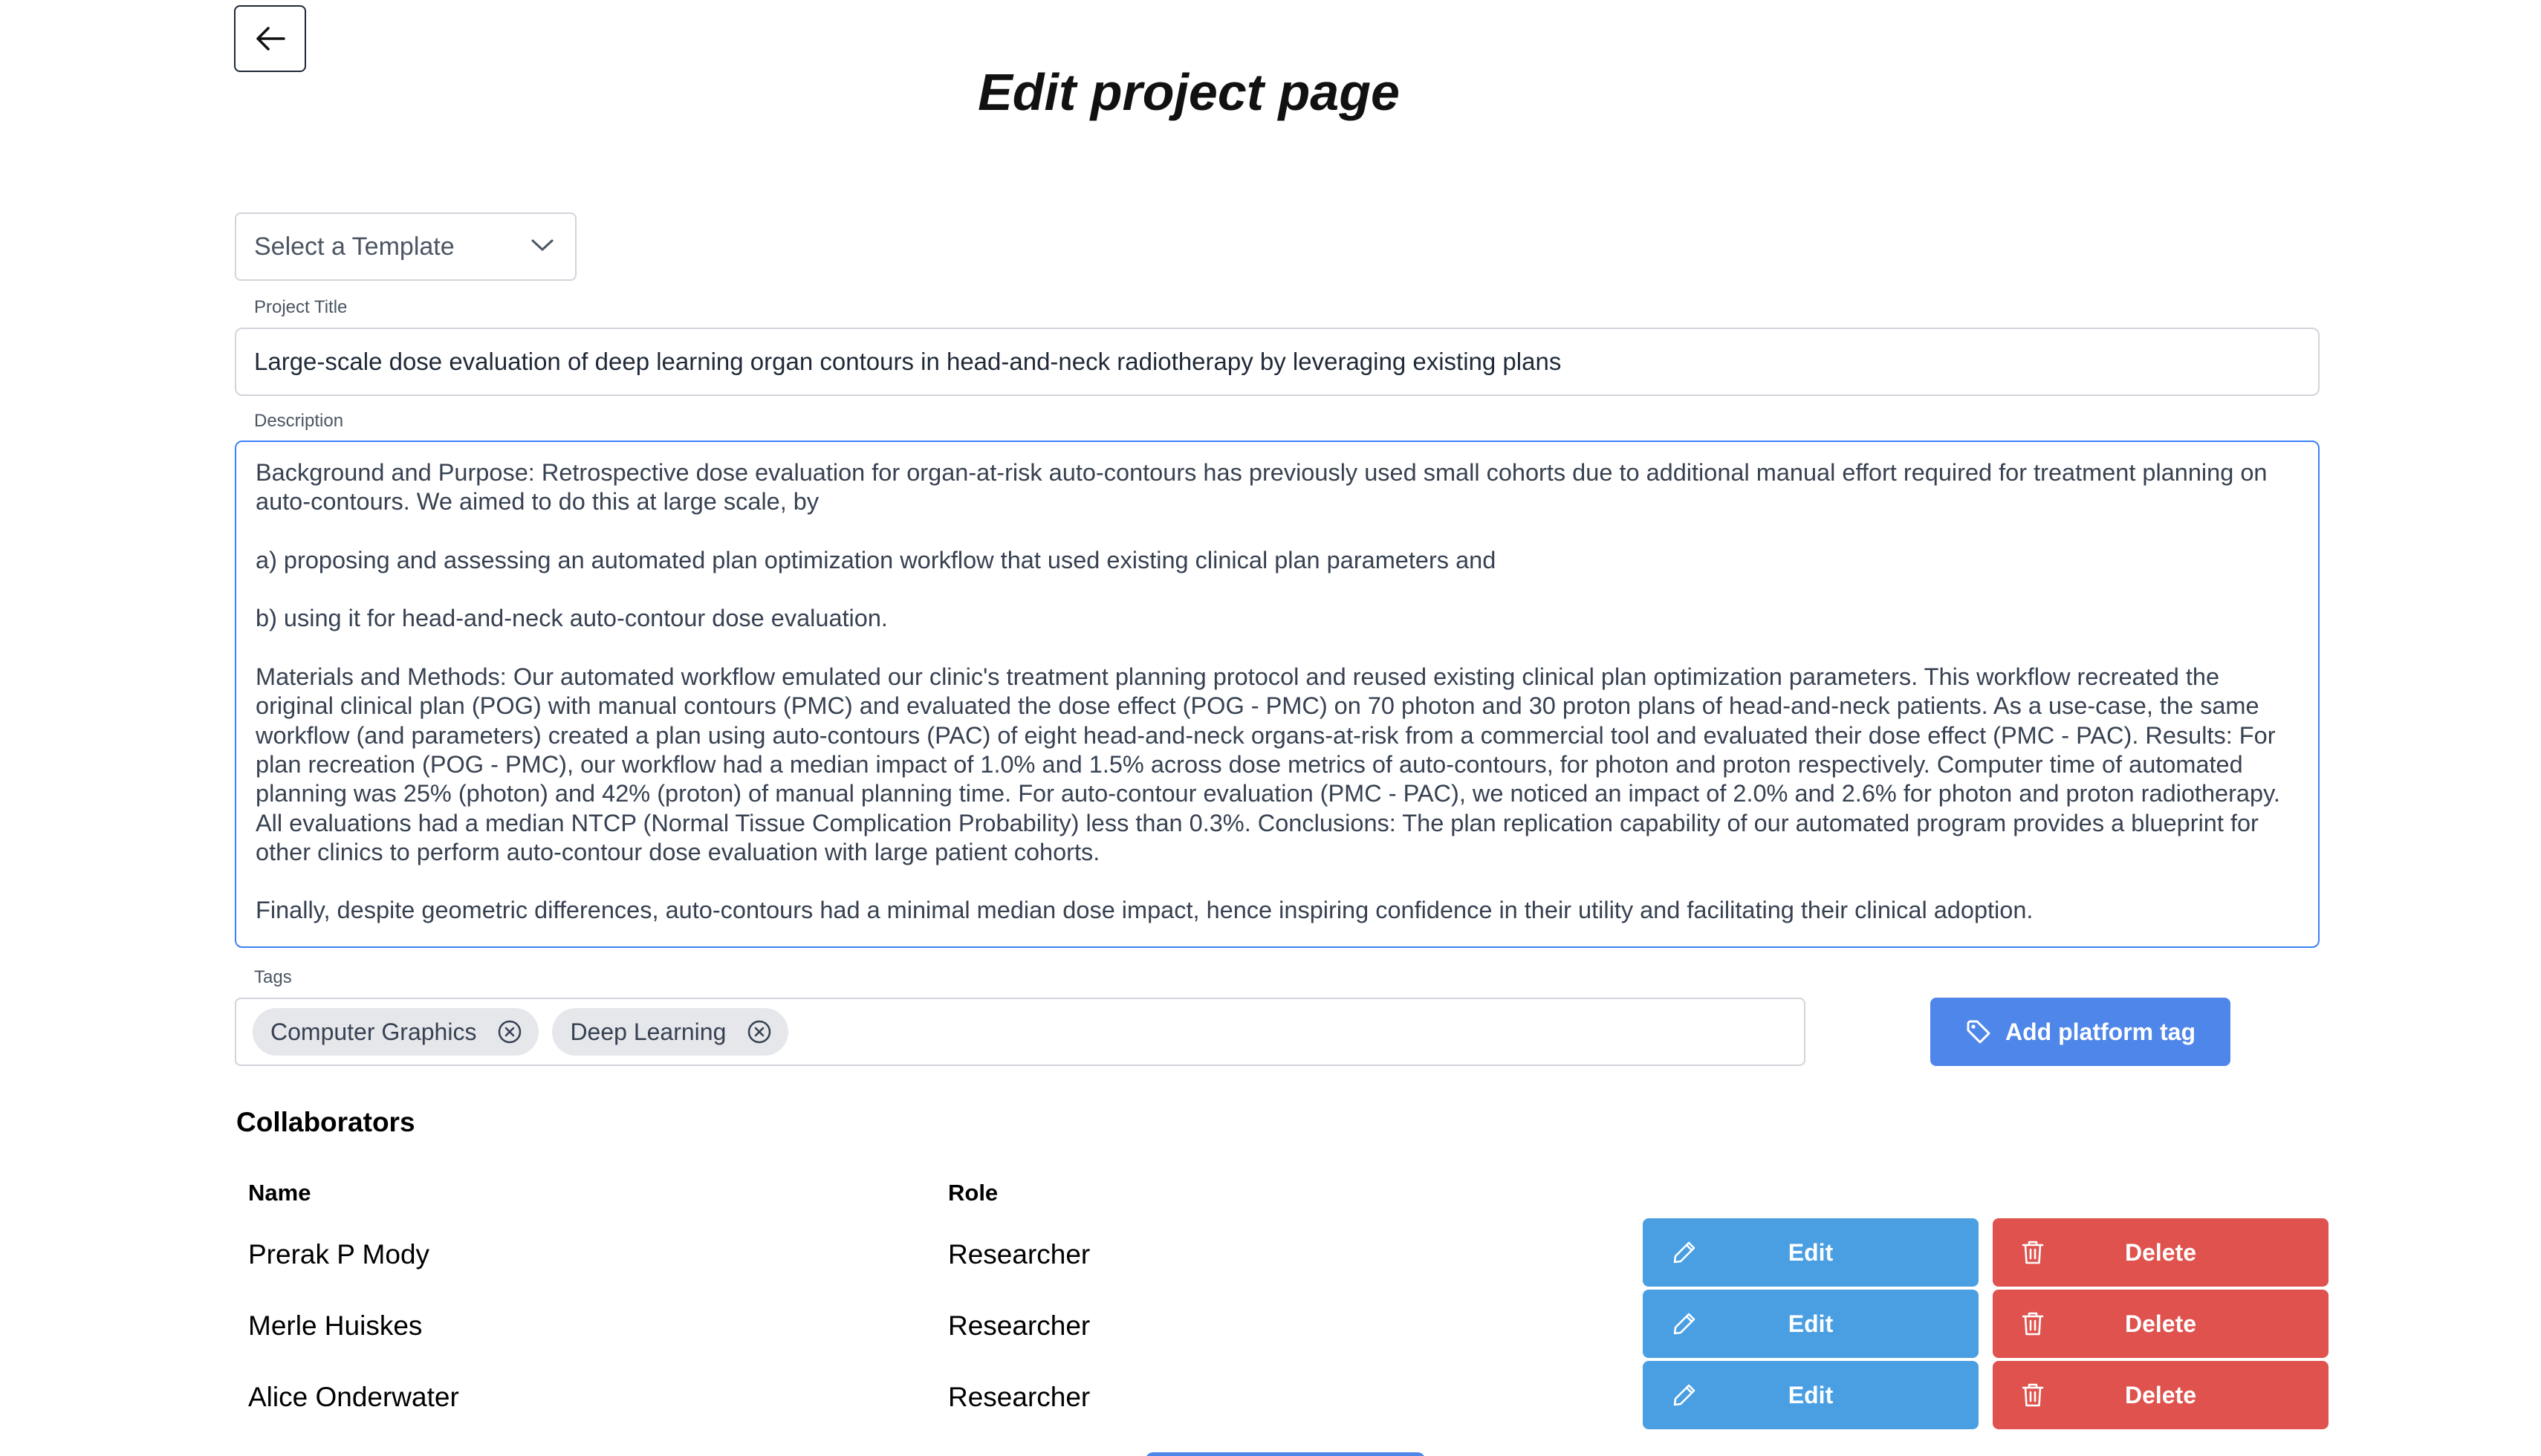 The height and width of the screenshot is (1456, 2541). I want to click on template-select: Select a Template, so click(406, 247).